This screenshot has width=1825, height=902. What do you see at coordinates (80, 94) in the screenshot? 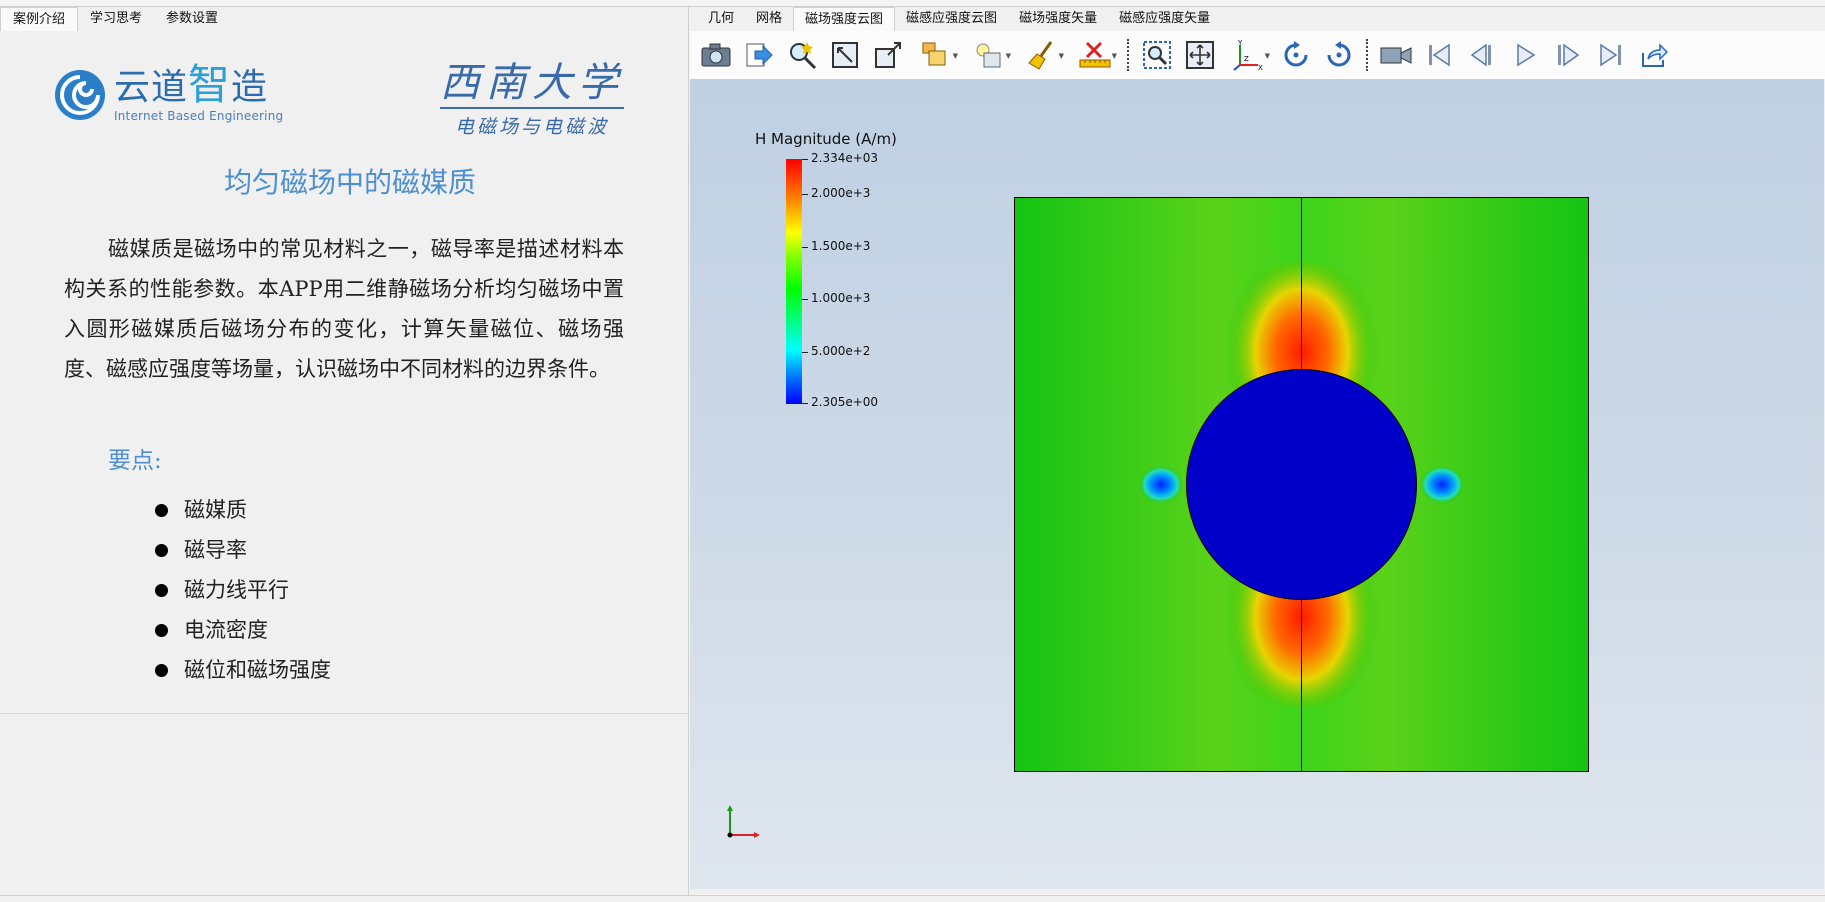
I see `yundao-swirl-icon` at bounding box center [80, 94].